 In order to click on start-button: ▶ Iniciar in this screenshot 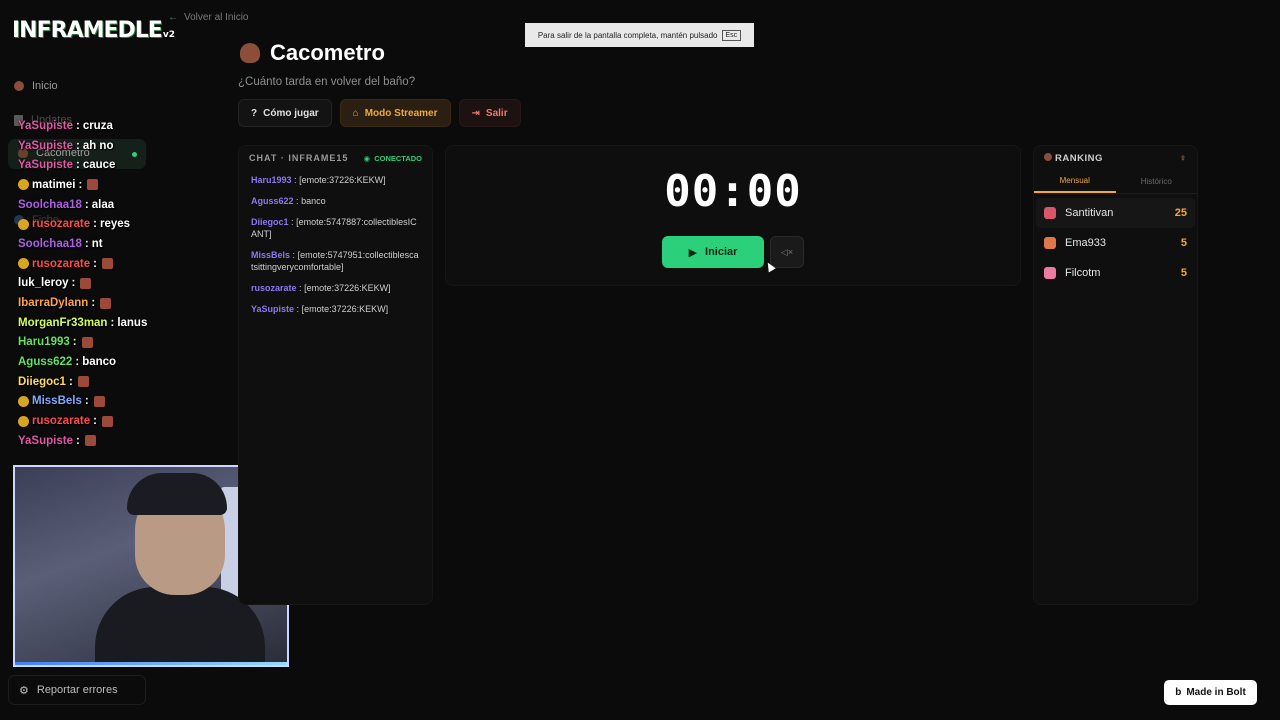, I will do `click(713, 252)`.